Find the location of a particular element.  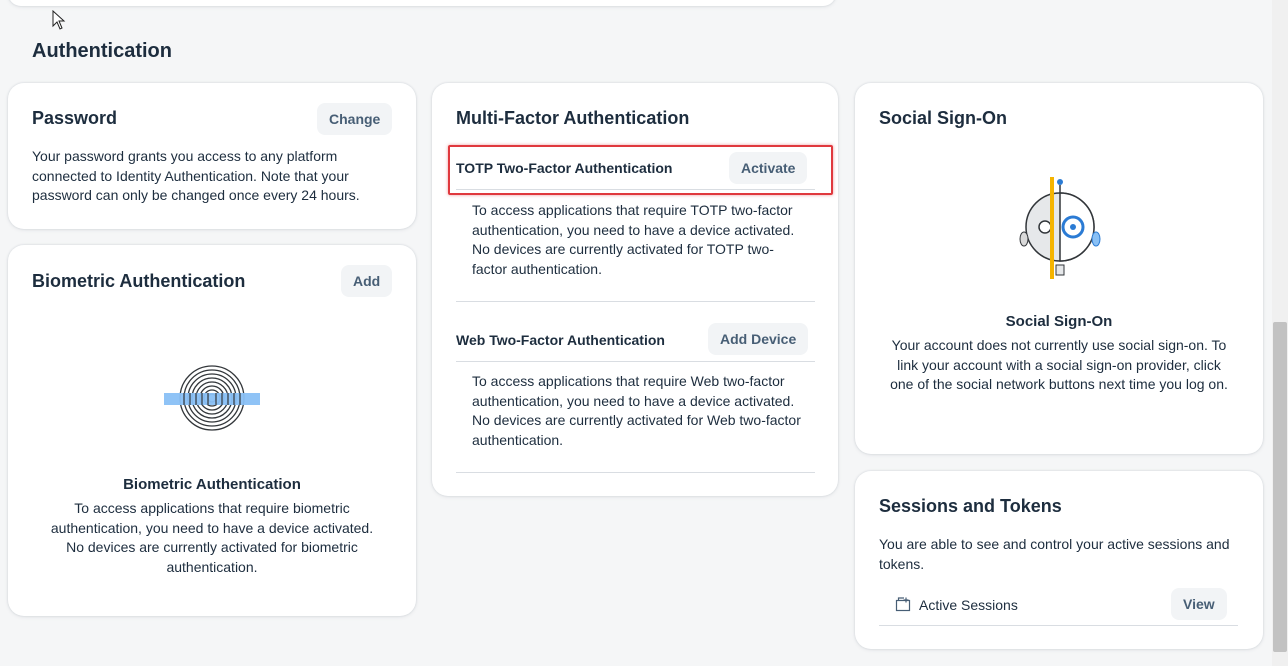

view-sessions-button: View is located at coordinates (1199, 604).